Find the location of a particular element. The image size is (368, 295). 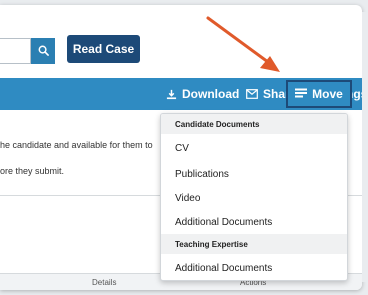

menu-item-cv: CV is located at coordinates (254, 148).